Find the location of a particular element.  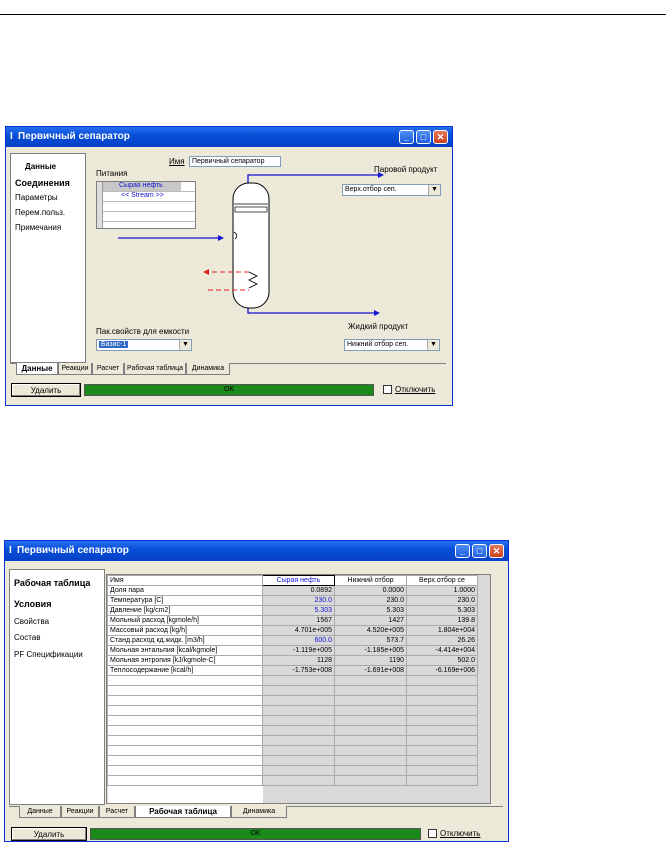

liquid-product-arrowhead is located at coordinates (377, 313).